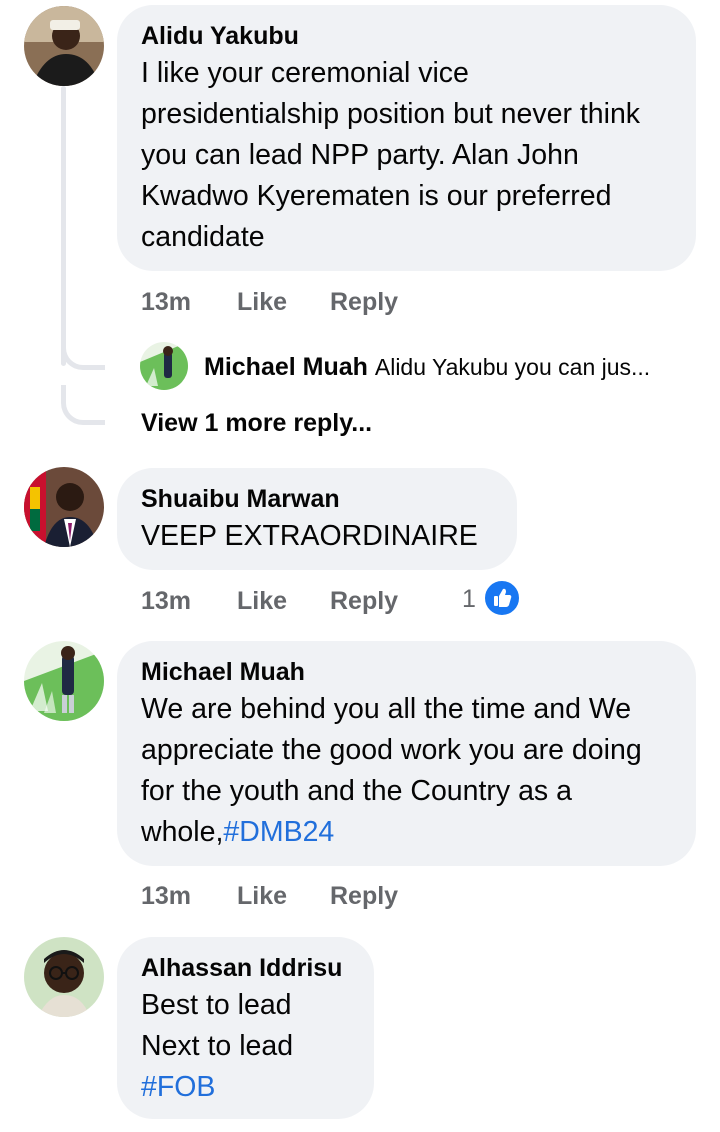 This screenshot has height=1132, width=720. Describe the element at coordinates (63, 226) in the screenshot. I see `thread-line` at that location.